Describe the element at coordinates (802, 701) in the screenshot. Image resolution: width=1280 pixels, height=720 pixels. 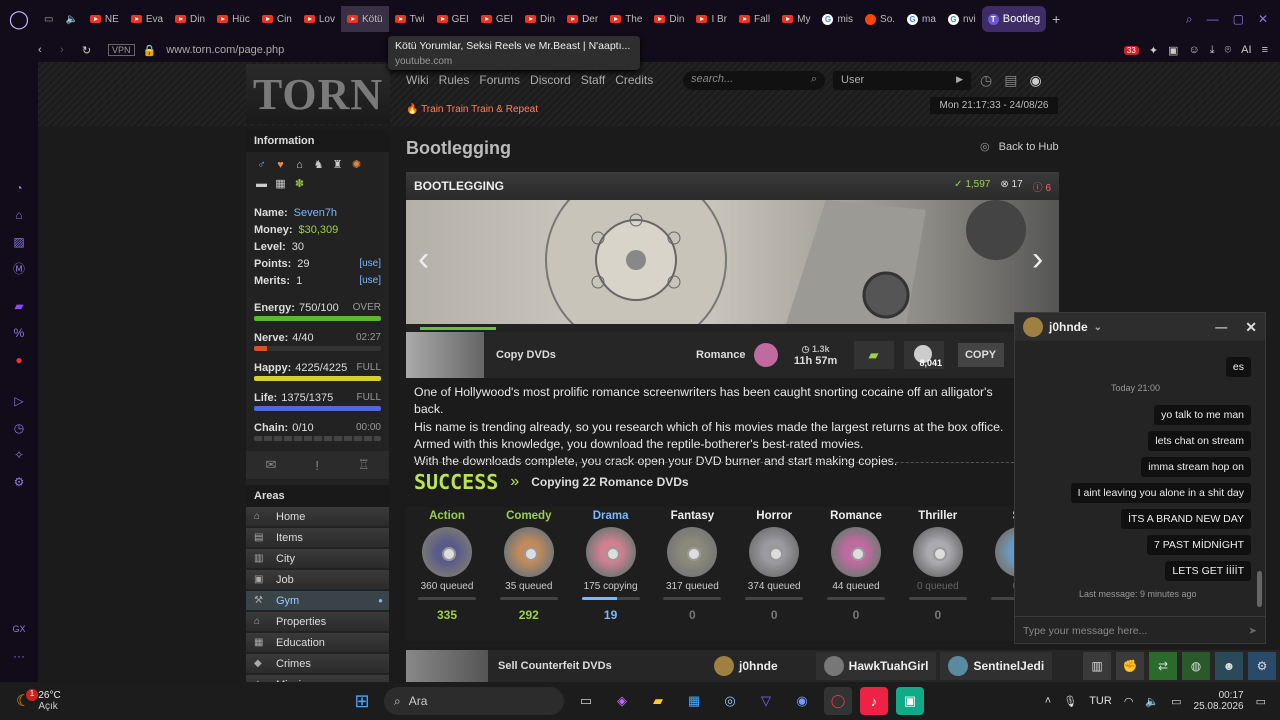
I see `discord-icon: ◉` at that location.